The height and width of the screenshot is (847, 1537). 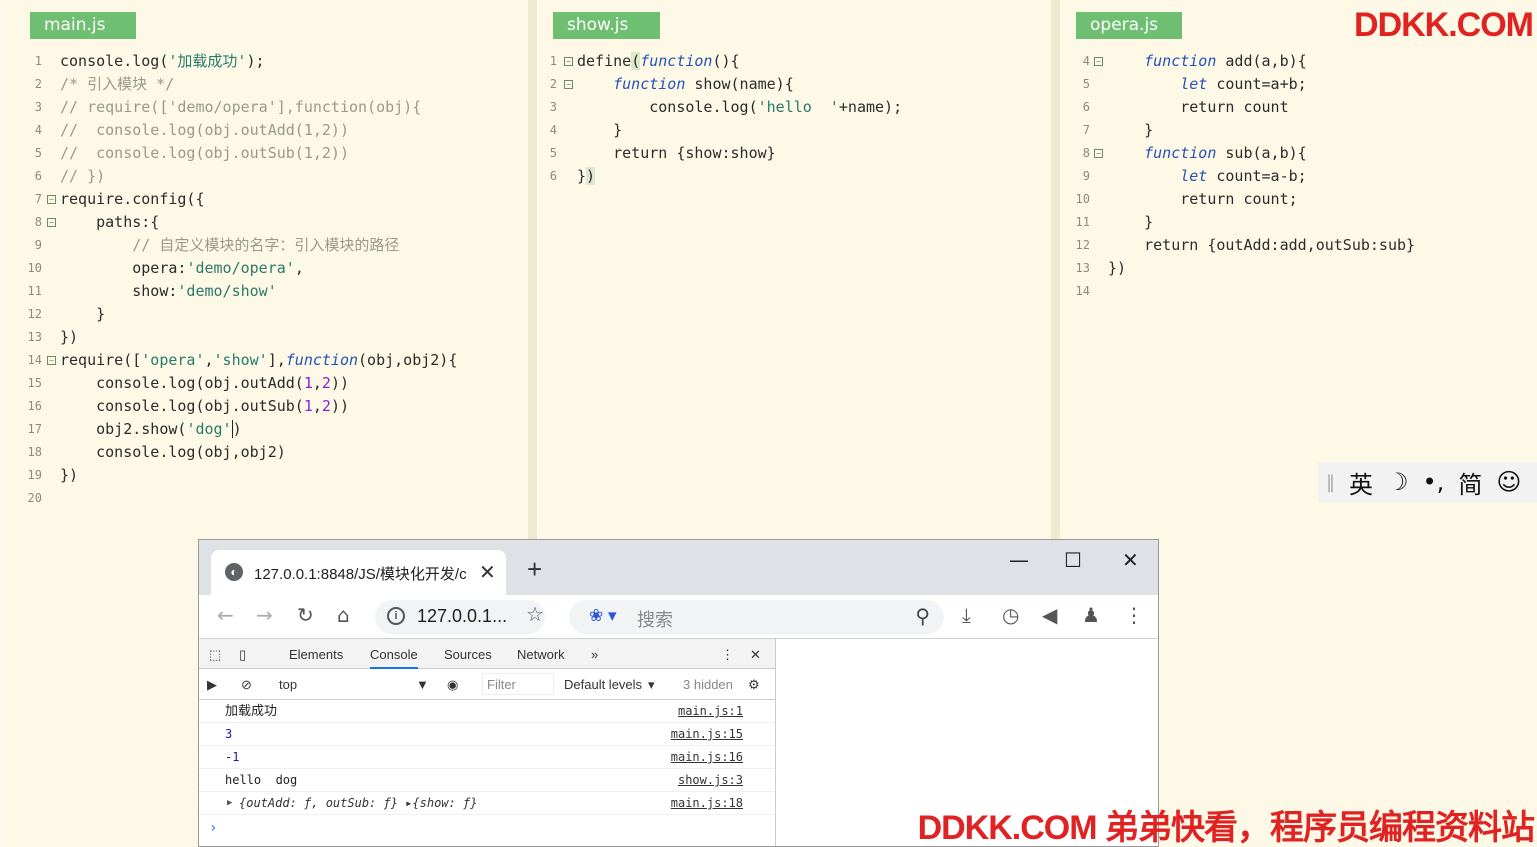 What do you see at coordinates (535, 614) in the screenshot?
I see `bookmark-star-icon: ☆` at bounding box center [535, 614].